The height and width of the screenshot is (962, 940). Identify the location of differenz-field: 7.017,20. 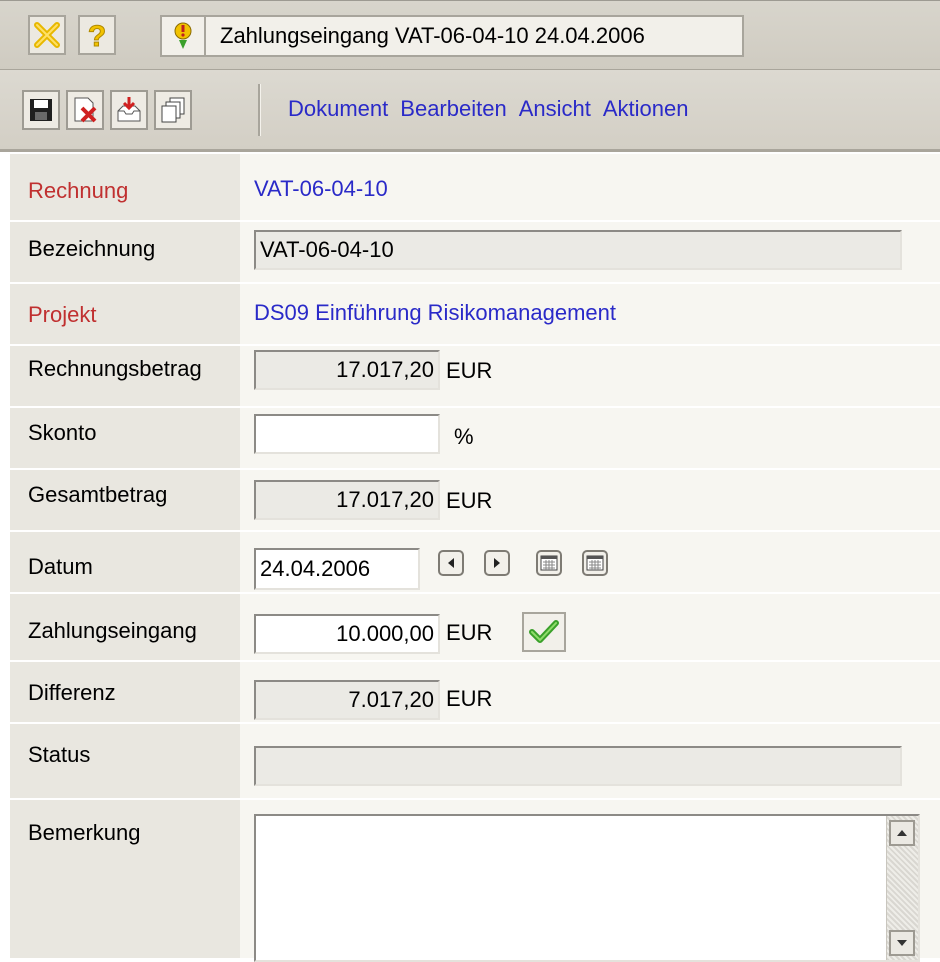
(347, 700).